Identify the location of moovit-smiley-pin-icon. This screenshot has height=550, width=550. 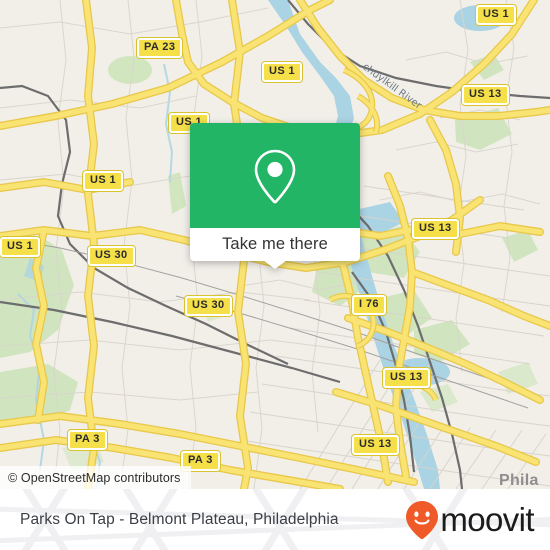
(422, 519).